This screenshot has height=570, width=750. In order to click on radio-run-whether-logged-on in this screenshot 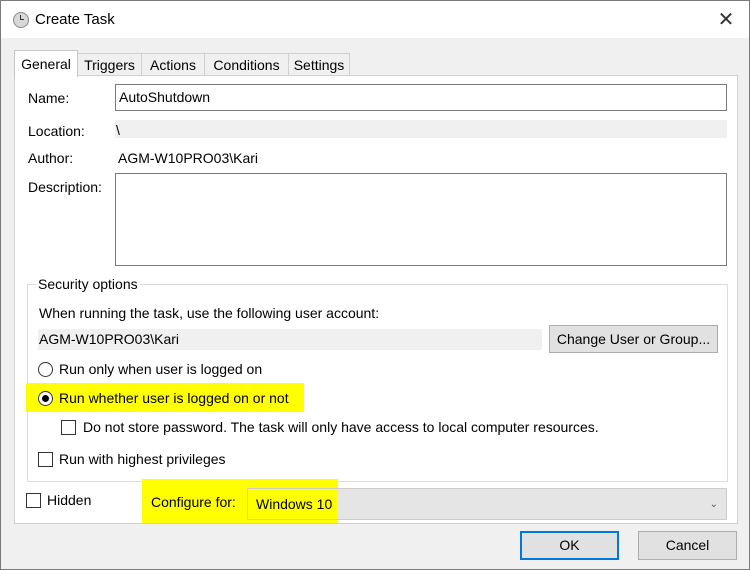, I will do `click(45, 398)`.